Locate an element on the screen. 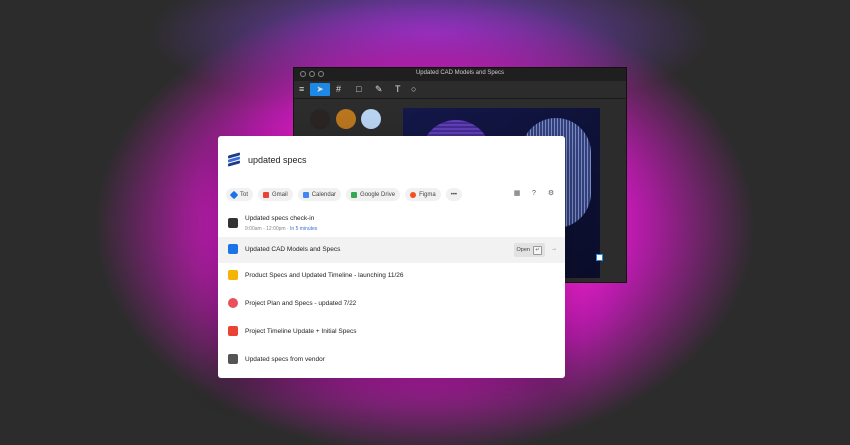 The width and height of the screenshot is (850, 445). figma-titlebar: Updated CAD Models and Specs is located at coordinates (460, 74).